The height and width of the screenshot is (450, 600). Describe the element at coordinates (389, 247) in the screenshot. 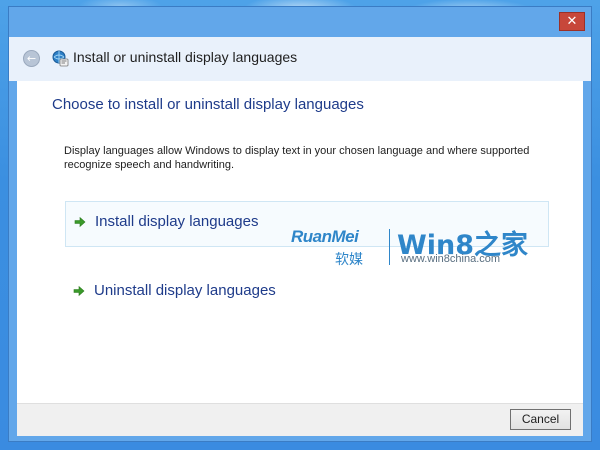

I see `watermark-divider` at that location.